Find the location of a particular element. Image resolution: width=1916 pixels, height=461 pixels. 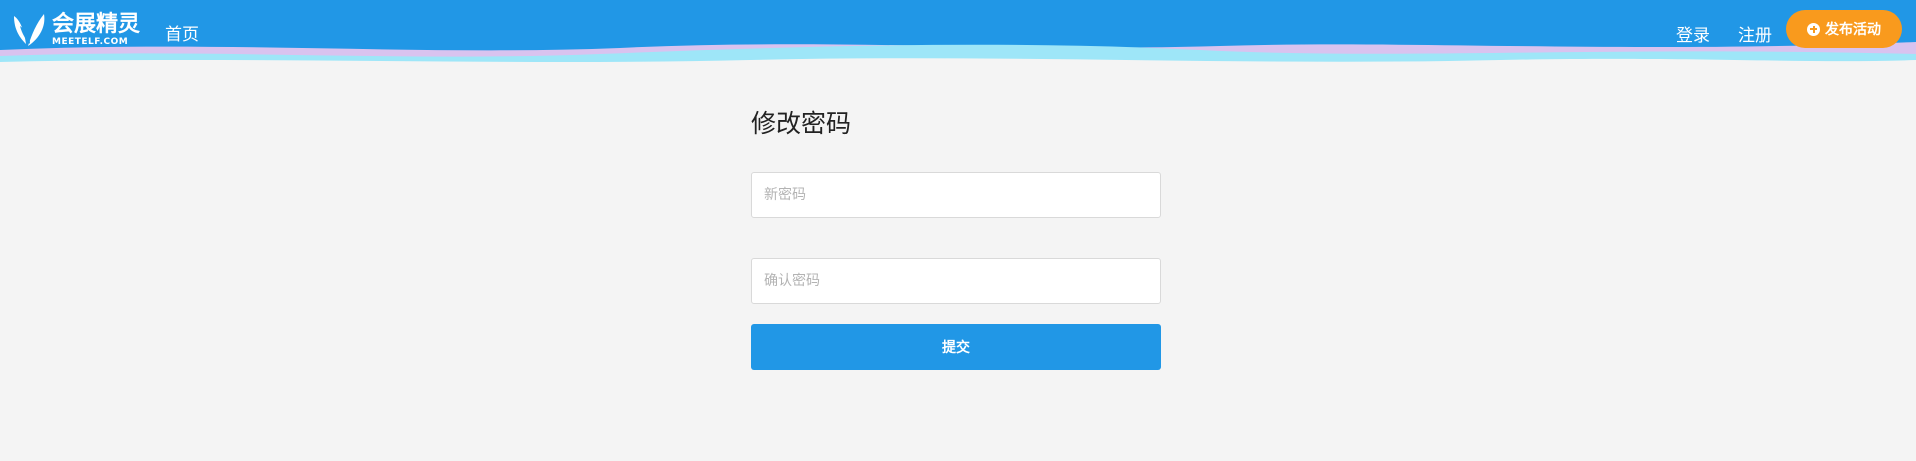

submit-button: 提交 is located at coordinates (956, 347).